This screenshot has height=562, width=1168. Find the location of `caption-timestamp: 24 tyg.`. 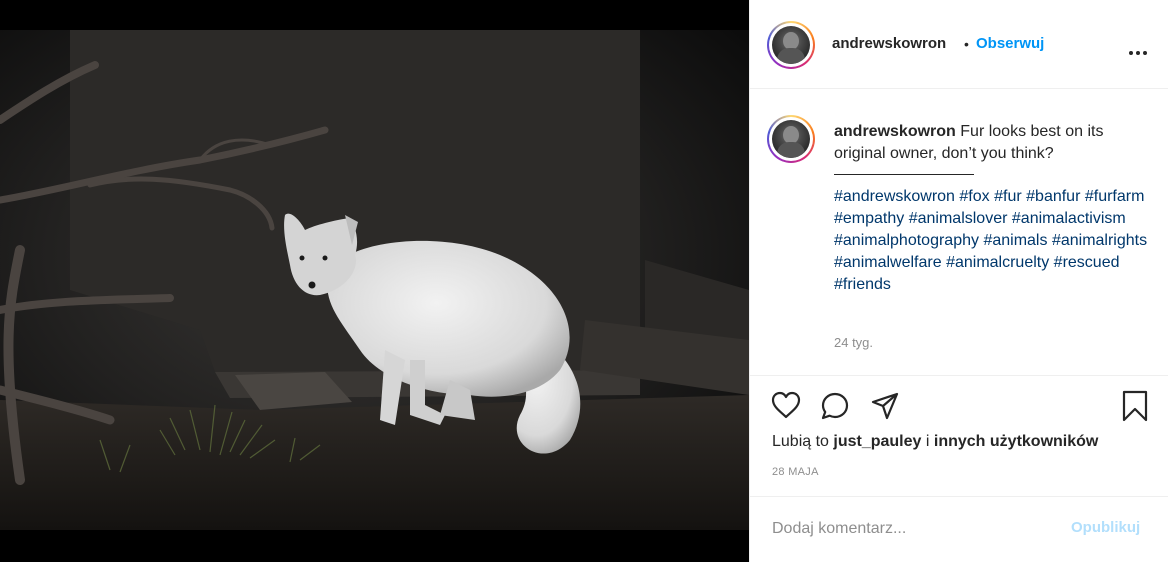

caption-timestamp: 24 tyg. is located at coordinates (853, 342).